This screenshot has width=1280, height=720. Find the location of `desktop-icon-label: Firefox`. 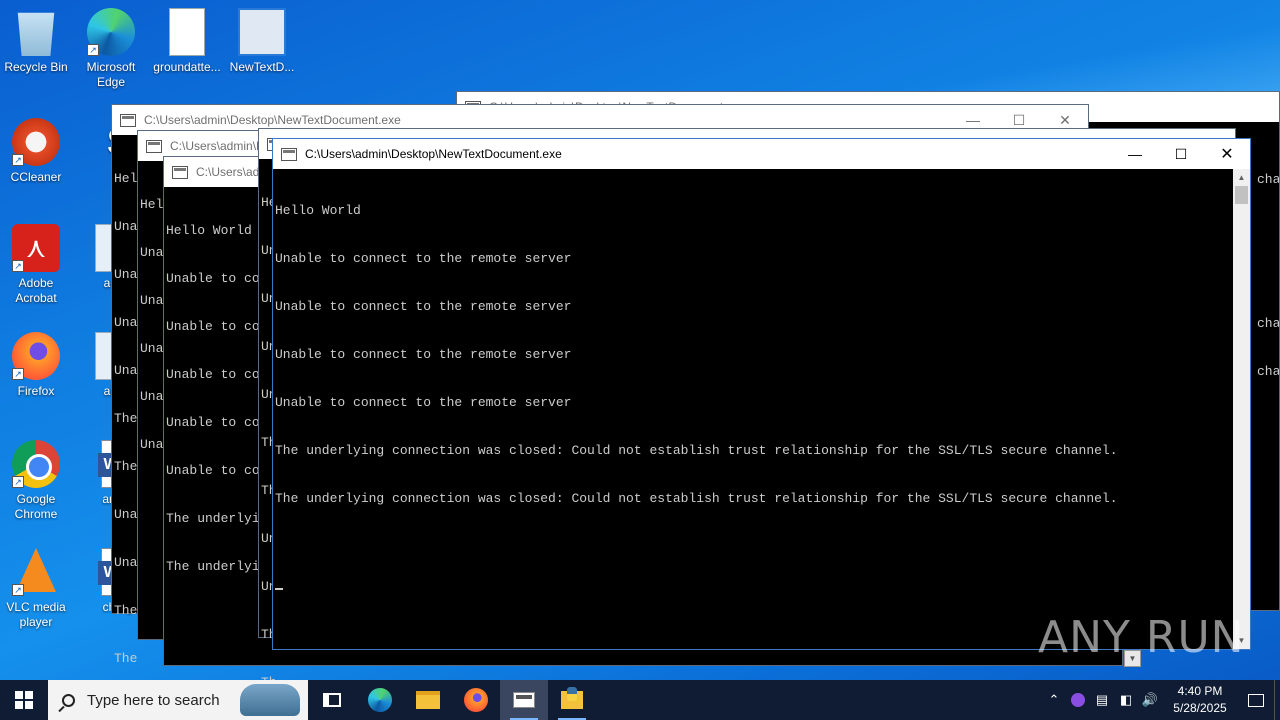

desktop-icon-label: Firefox is located at coordinates (36, 391).